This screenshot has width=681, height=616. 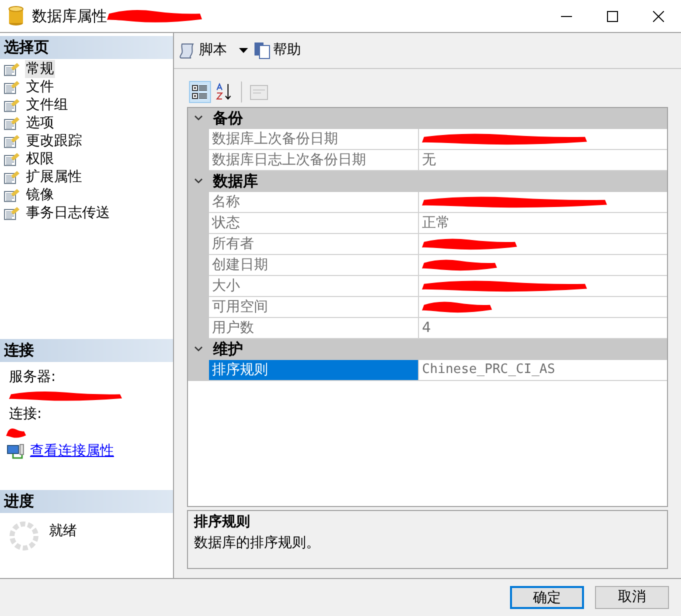 What do you see at coordinates (457, 307) in the screenshot?
I see `redaction-mark` at bounding box center [457, 307].